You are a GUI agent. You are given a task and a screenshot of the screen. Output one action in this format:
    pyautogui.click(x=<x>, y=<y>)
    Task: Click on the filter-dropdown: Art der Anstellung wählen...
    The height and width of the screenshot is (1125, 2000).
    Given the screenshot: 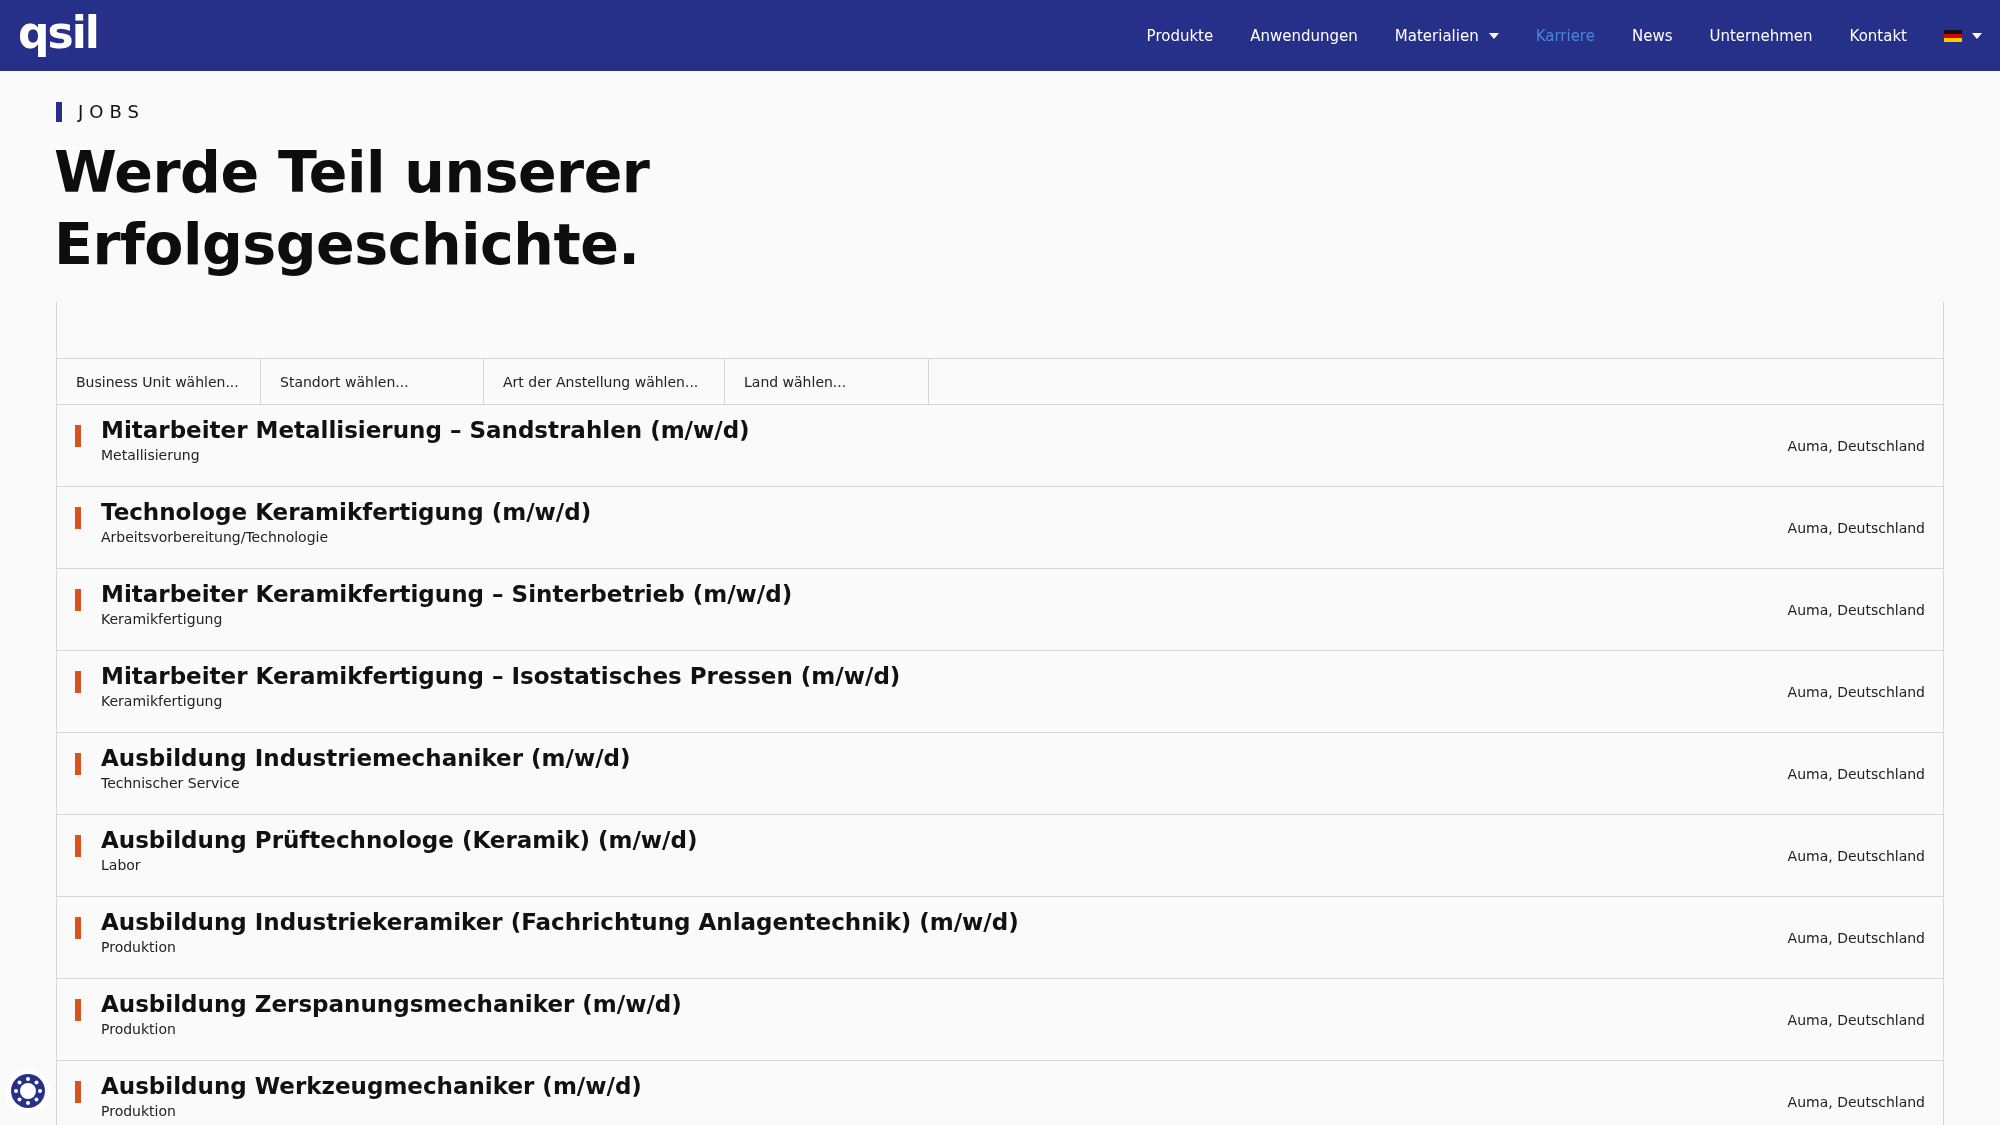 What is the action you would take?
    pyautogui.click(x=604, y=381)
    